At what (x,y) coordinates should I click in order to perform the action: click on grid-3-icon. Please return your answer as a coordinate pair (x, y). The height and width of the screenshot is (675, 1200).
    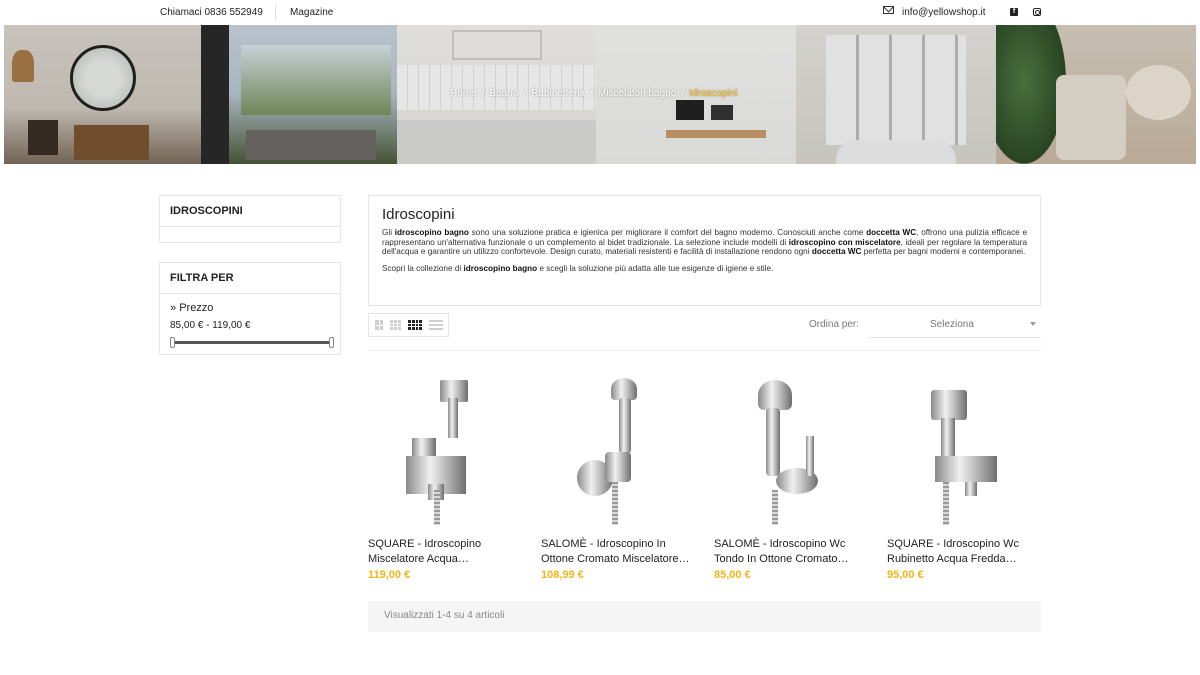
    Looking at the image, I should click on (395, 325).